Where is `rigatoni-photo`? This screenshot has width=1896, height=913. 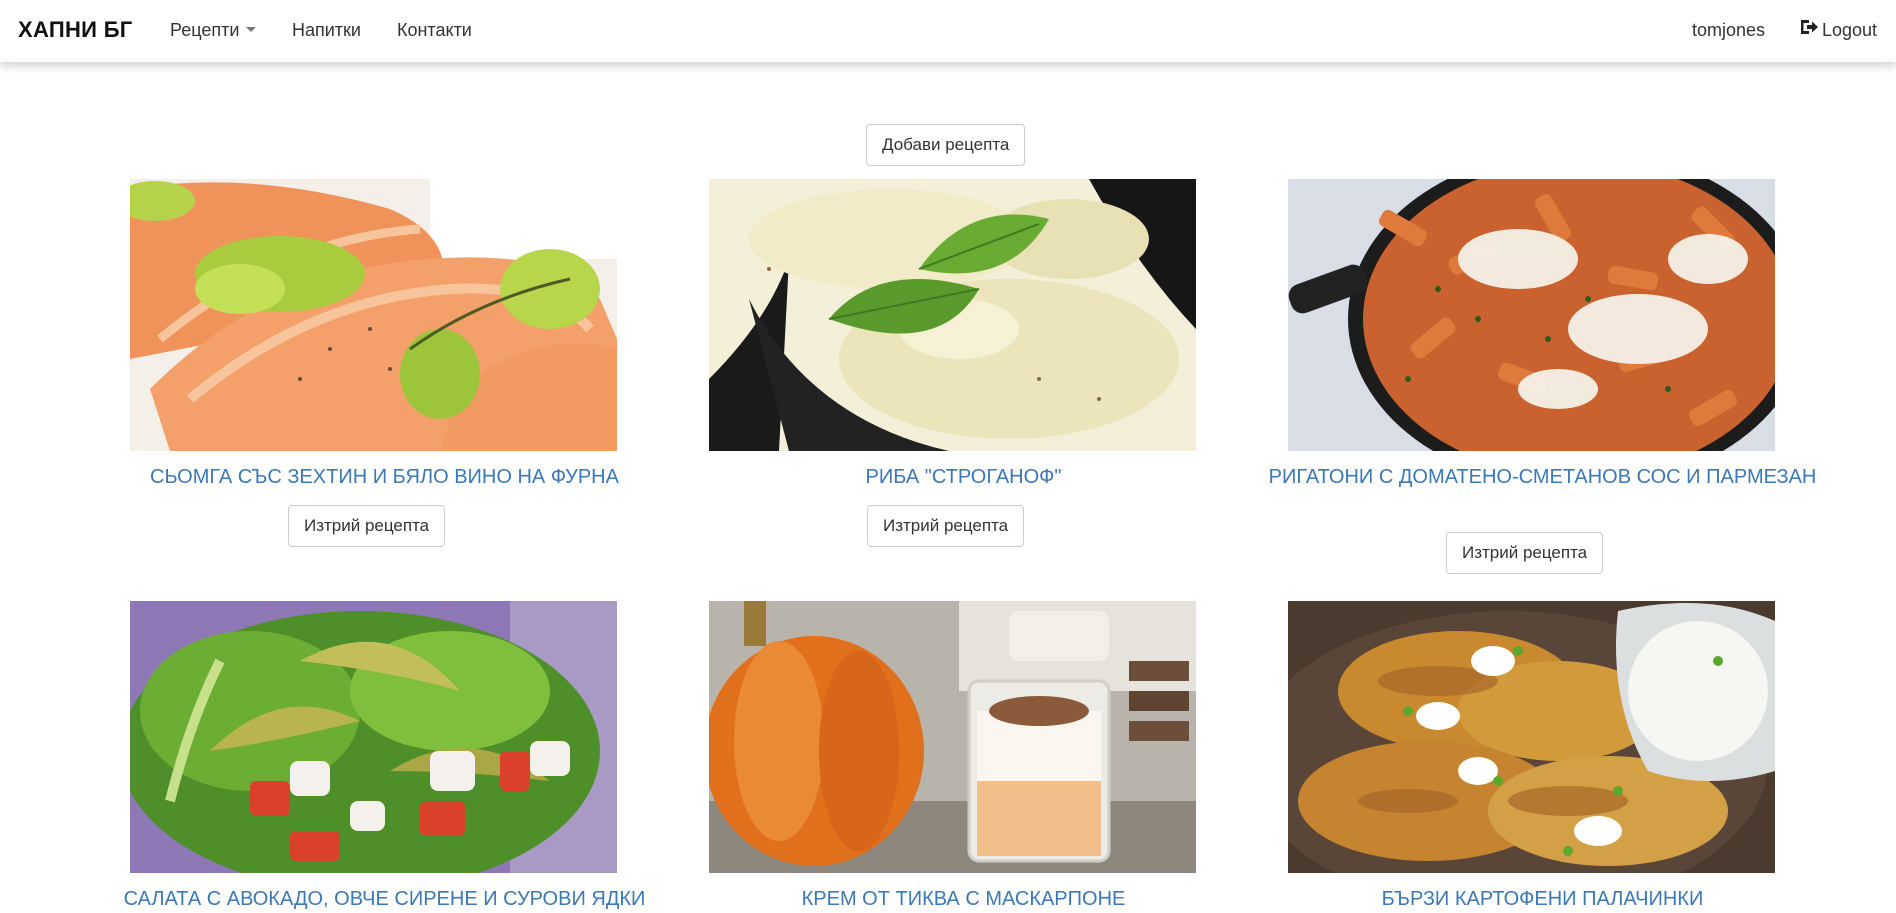 rigatoni-photo is located at coordinates (1531, 315).